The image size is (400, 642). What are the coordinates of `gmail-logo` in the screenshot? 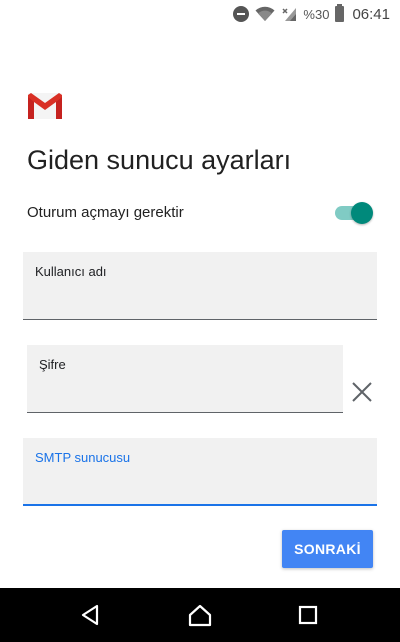 It's located at (45, 106).